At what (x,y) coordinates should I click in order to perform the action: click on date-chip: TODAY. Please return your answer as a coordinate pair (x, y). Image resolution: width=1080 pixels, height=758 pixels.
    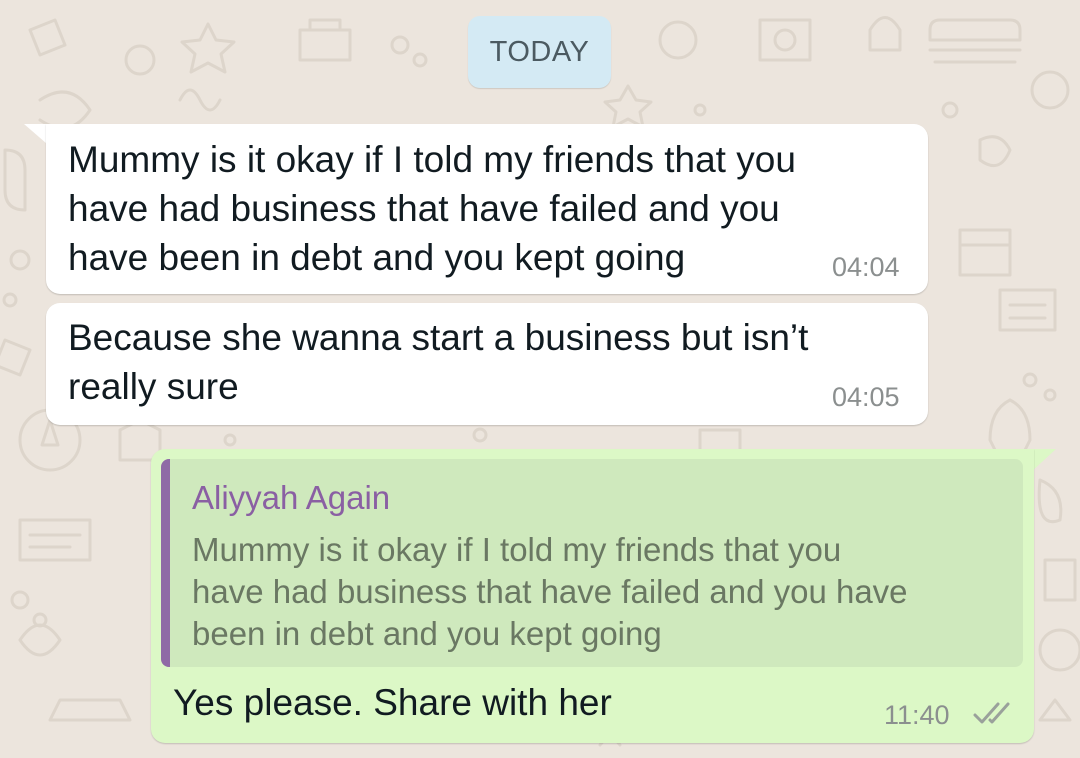
    Looking at the image, I should click on (539, 52).